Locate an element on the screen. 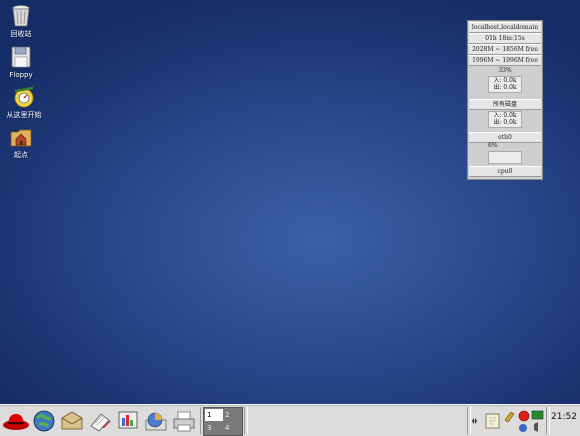  main-menu-button is located at coordinates (16, 421).